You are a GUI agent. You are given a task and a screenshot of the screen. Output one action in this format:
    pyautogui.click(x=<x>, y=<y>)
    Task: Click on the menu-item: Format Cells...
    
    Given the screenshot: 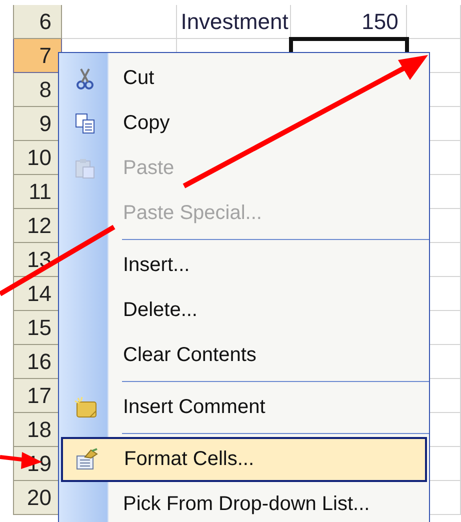 What is the action you would take?
    pyautogui.click(x=244, y=459)
    